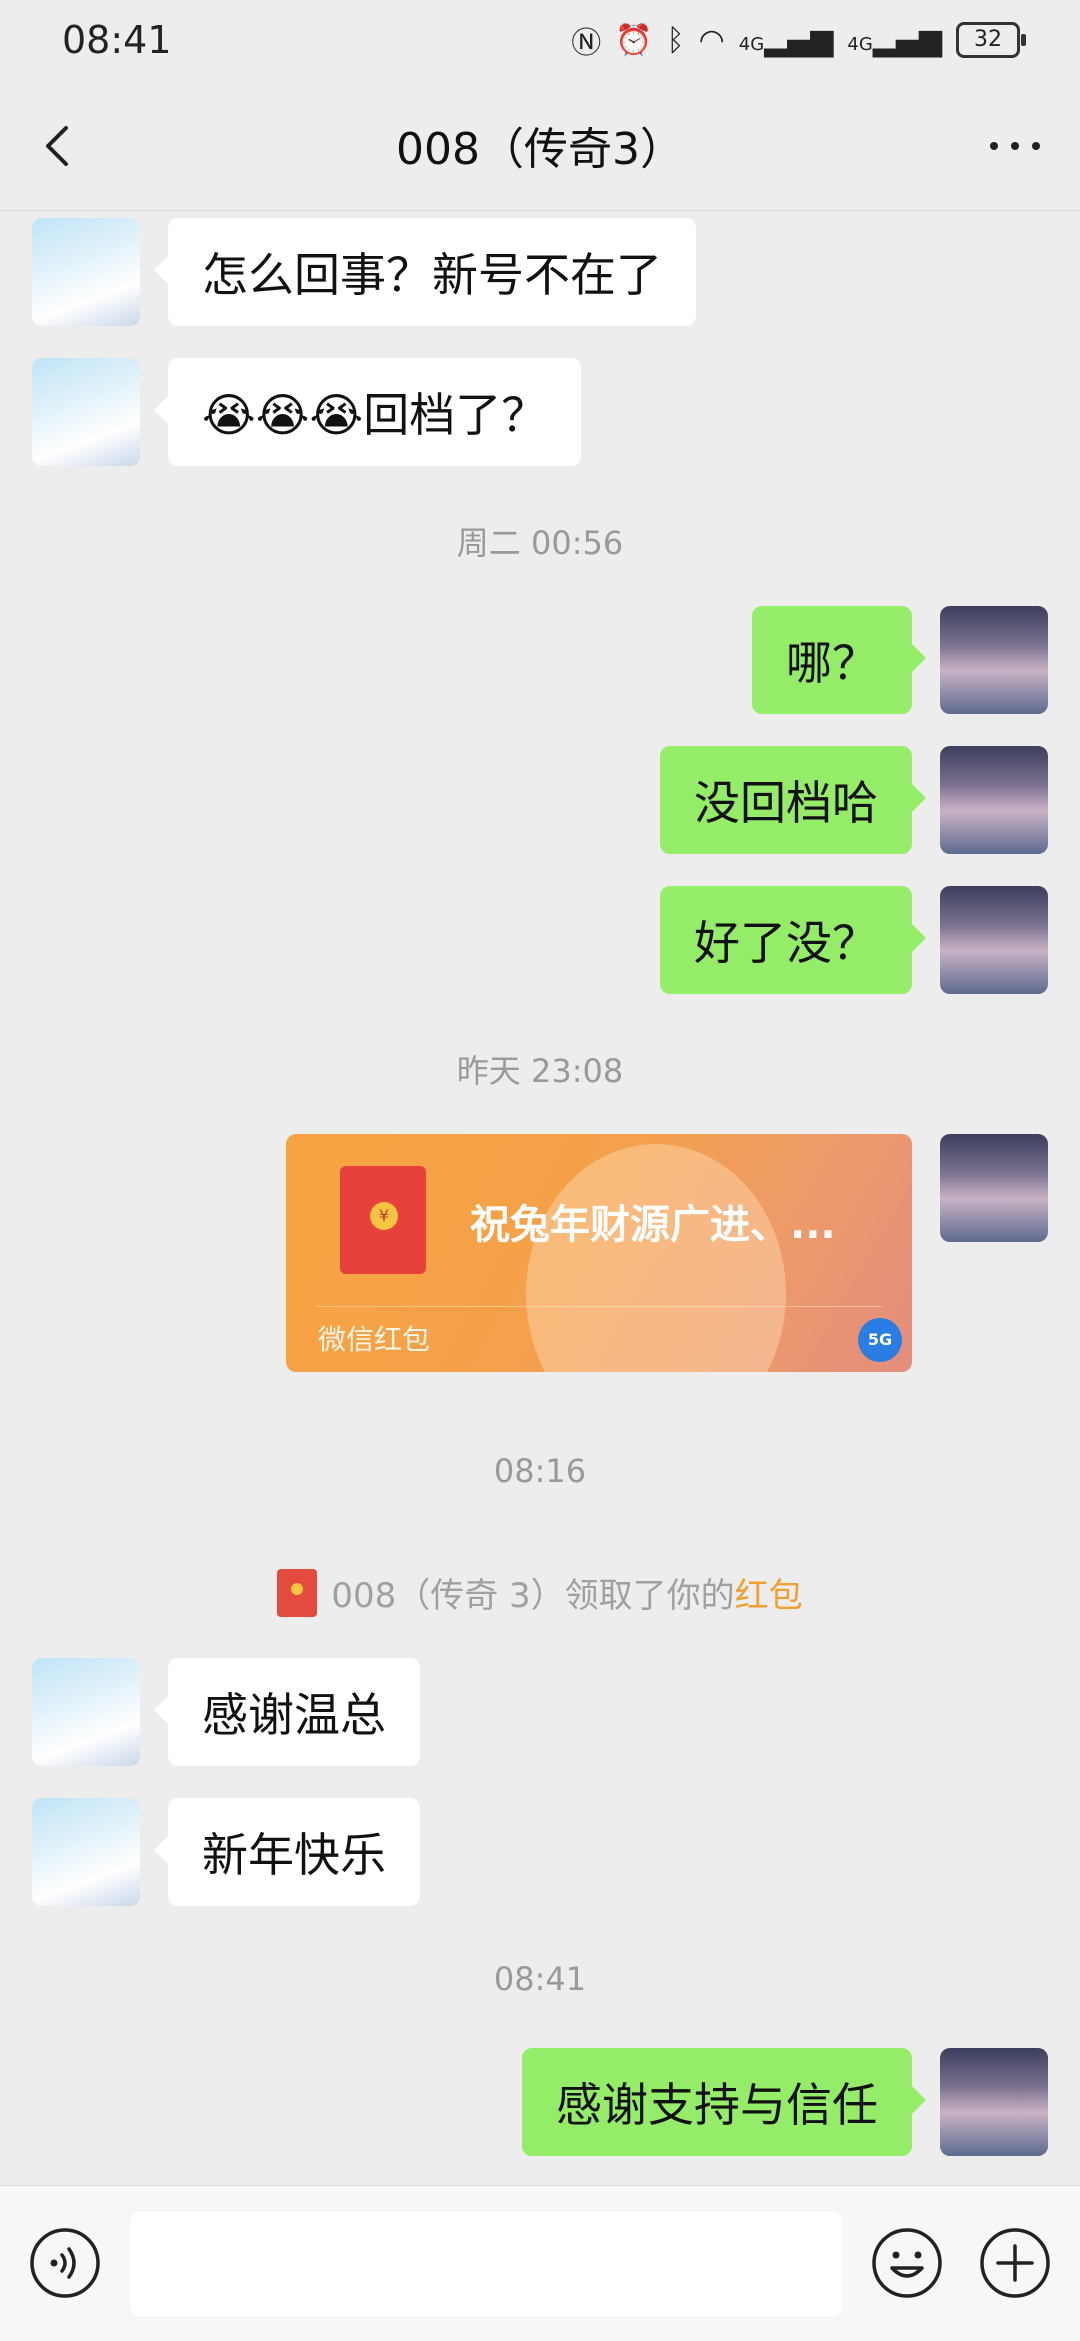  I want to click on chat-header: 008（传奇3）, so click(540, 145).